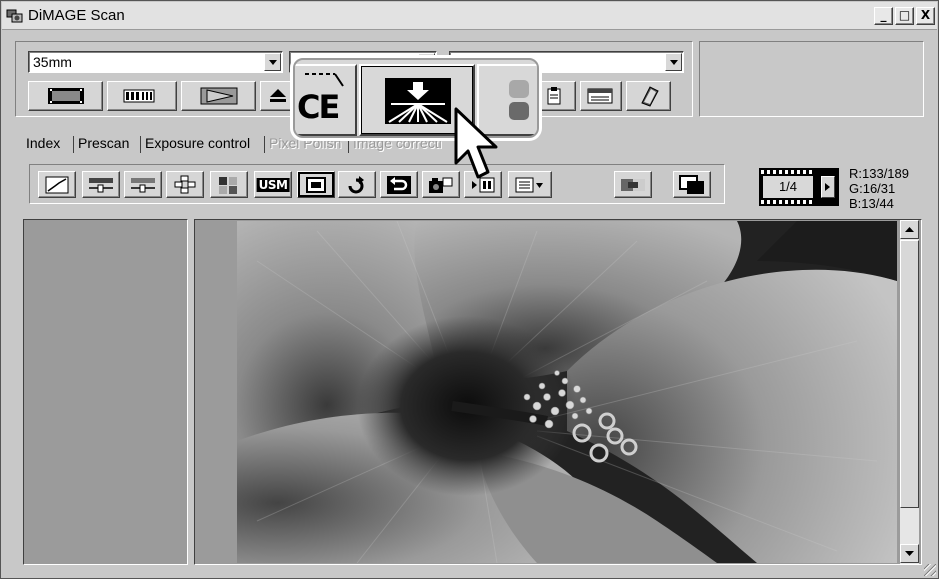 This screenshot has height=579, width=939. I want to click on color-balance-tool-button, so click(143, 184).